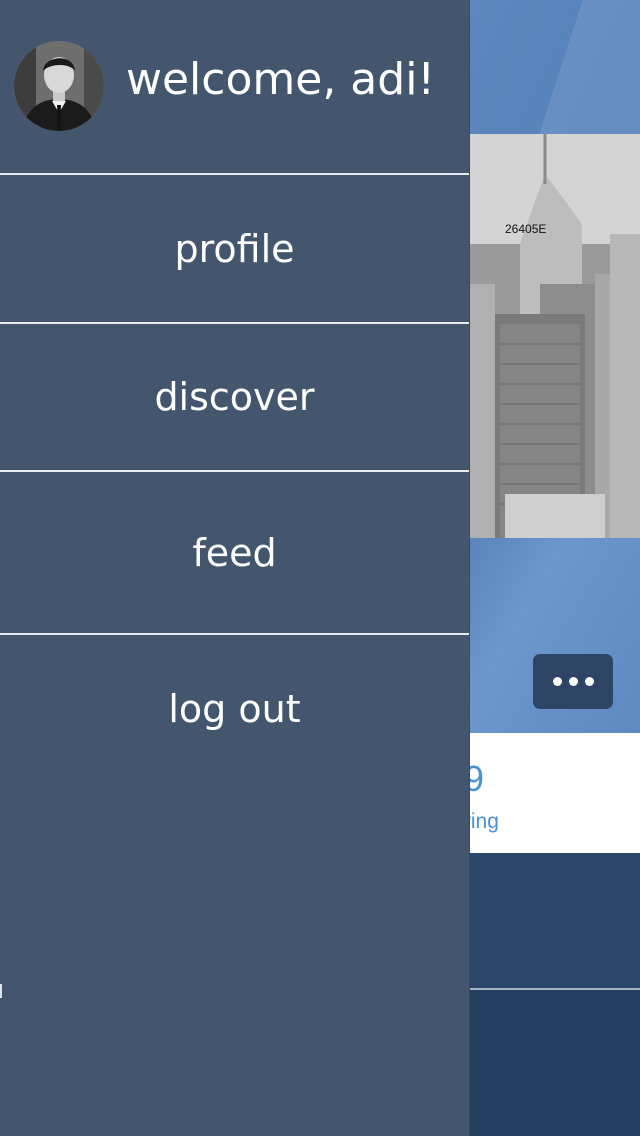  Describe the element at coordinates (234, 397) in the screenshot. I see `menu-item-discover: discover` at that location.